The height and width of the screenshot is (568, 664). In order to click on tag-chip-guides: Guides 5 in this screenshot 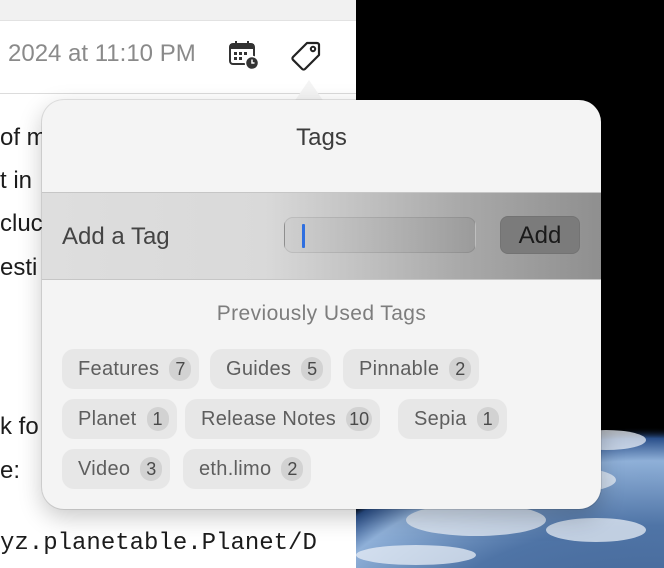, I will do `click(271, 369)`.